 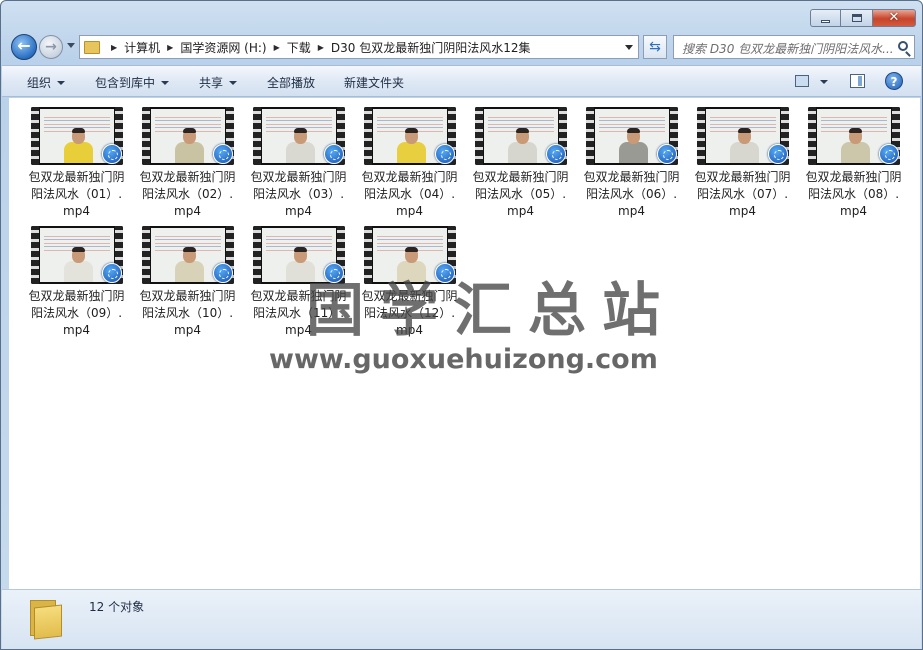 I want to click on forward-arrow-icon: →, so click(x=51, y=47).